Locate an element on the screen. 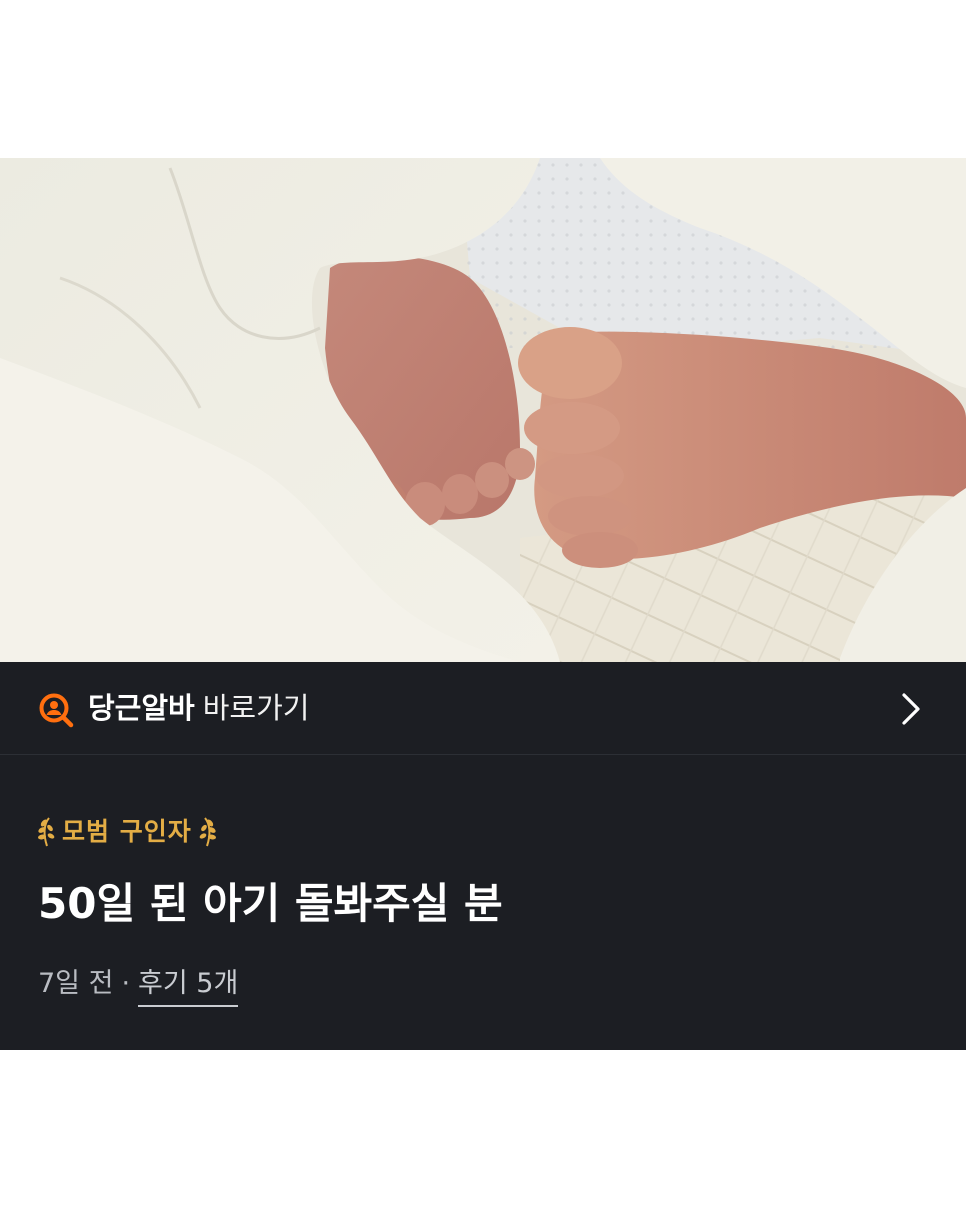 This screenshot has height=1208, width=966. shortcut-label: 당근알바 바로가기 is located at coordinates (198, 708).